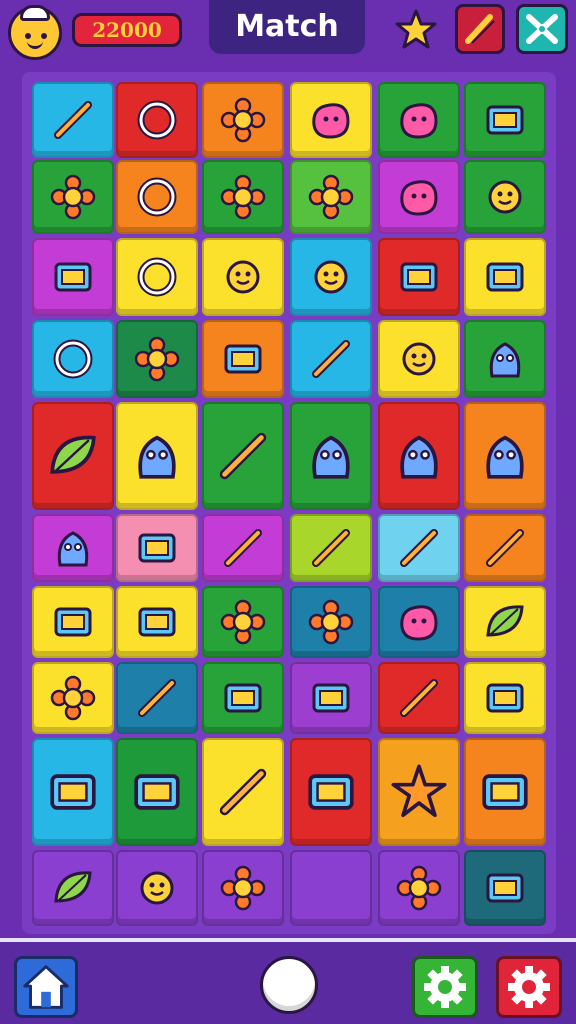 The image size is (576, 1024). I want to click on ring-icon, so click(73, 359).